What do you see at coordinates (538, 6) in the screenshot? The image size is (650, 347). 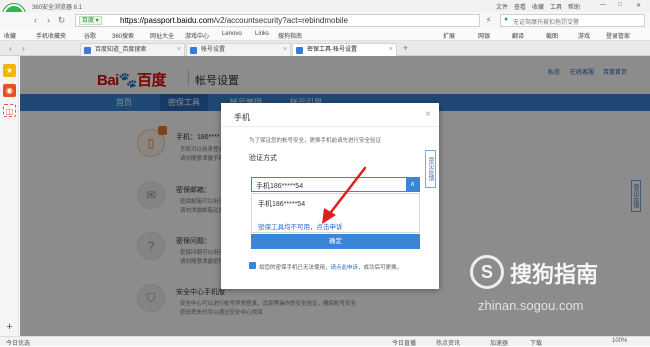 I see `menu-favorites: 收藏` at bounding box center [538, 6].